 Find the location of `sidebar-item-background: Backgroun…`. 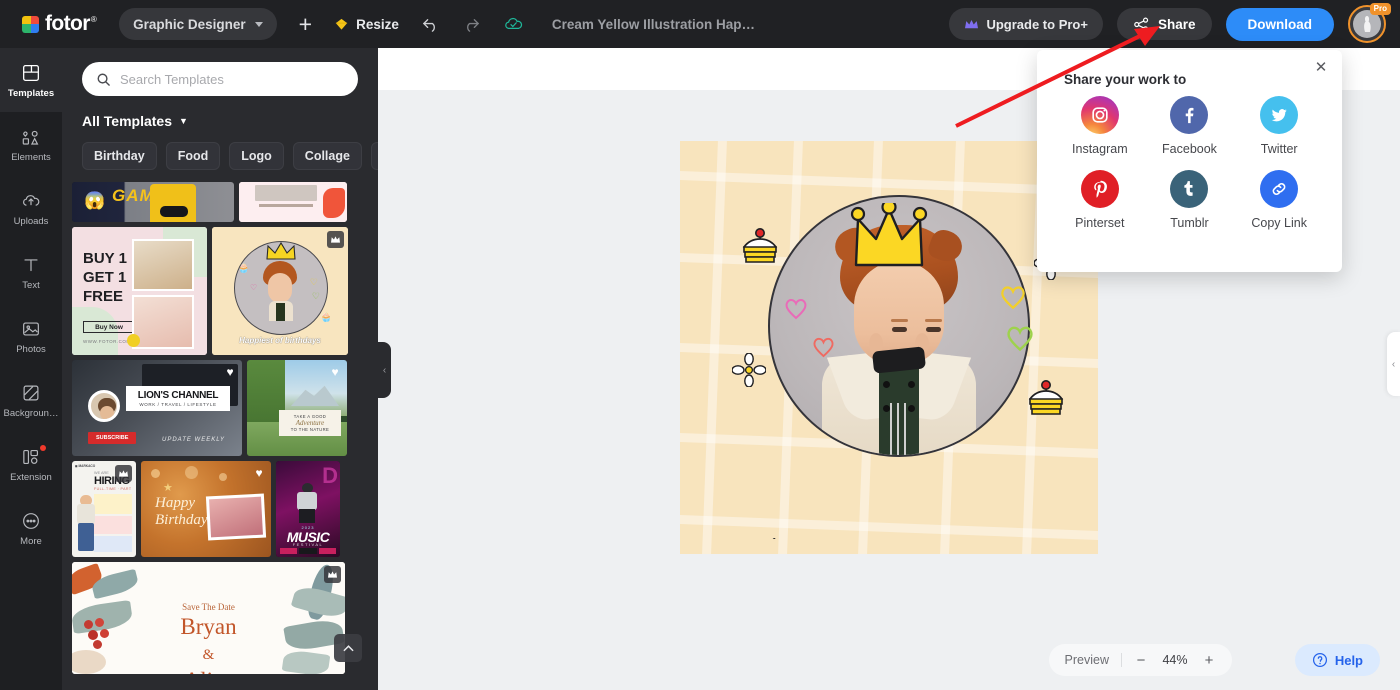

sidebar-item-background: Backgroun… is located at coordinates (31, 400).